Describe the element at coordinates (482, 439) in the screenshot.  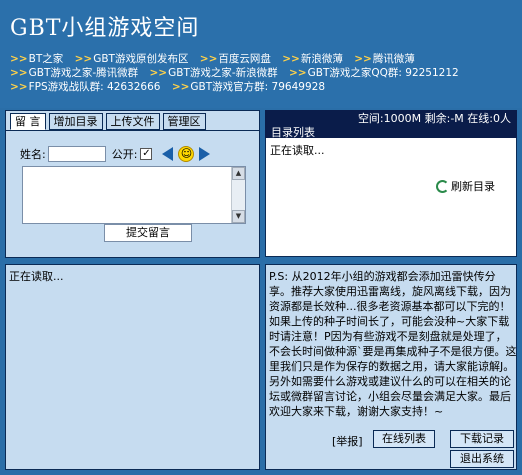
I see `download-records-button: 下载记录` at that location.